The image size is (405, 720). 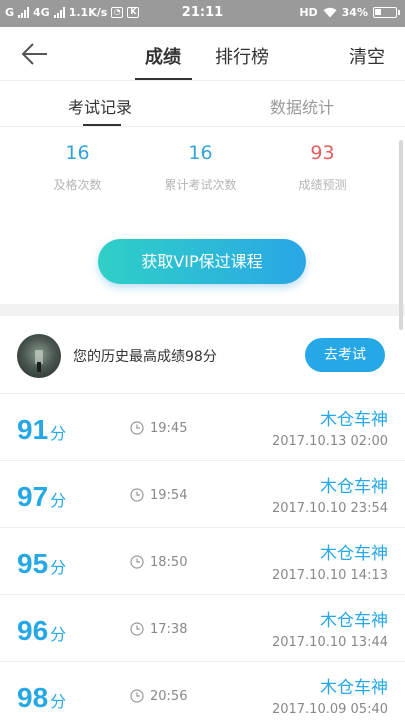 What do you see at coordinates (302, 106) in the screenshot?
I see `tab-statistics: 数据统计` at bounding box center [302, 106].